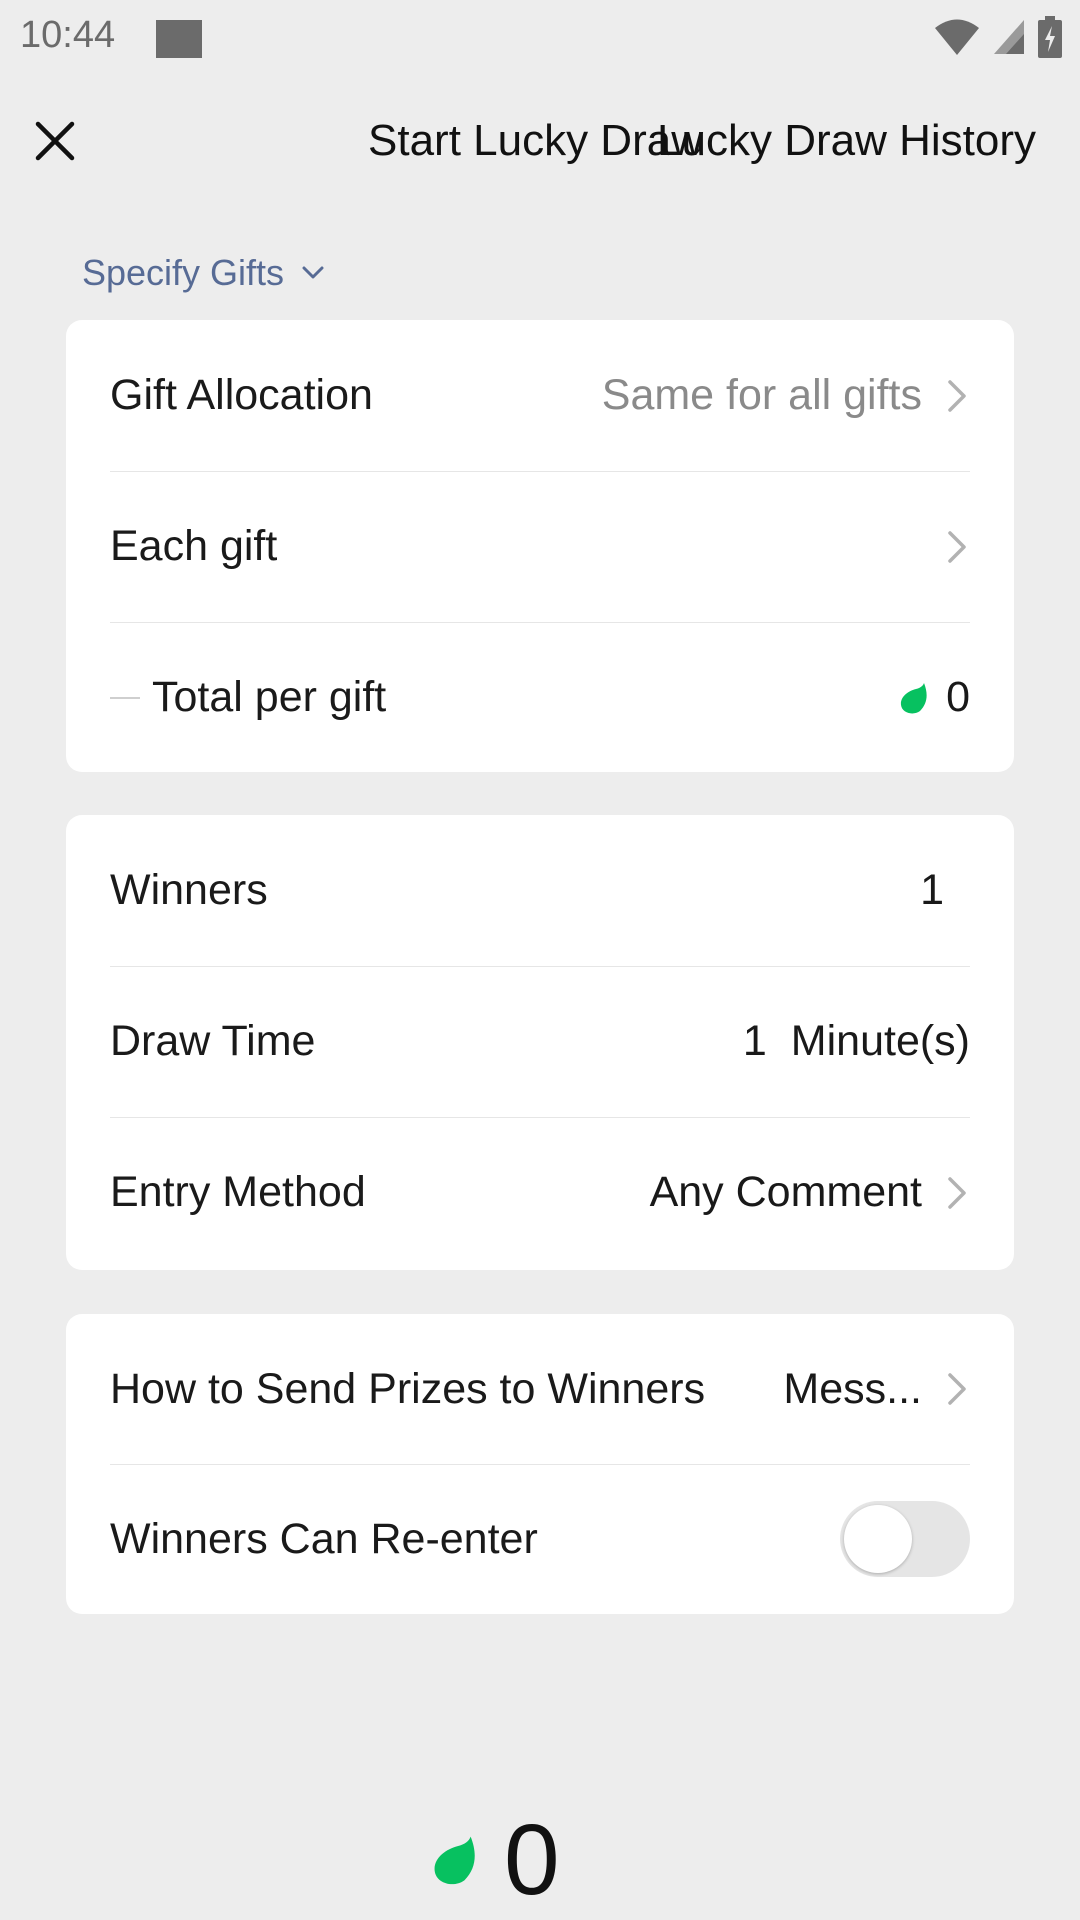 This screenshot has height=1920, width=1080. What do you see at coordinates (189, 890) in the screenshot?
I see `winners-label: Winners` at bounding box center [189, 890].